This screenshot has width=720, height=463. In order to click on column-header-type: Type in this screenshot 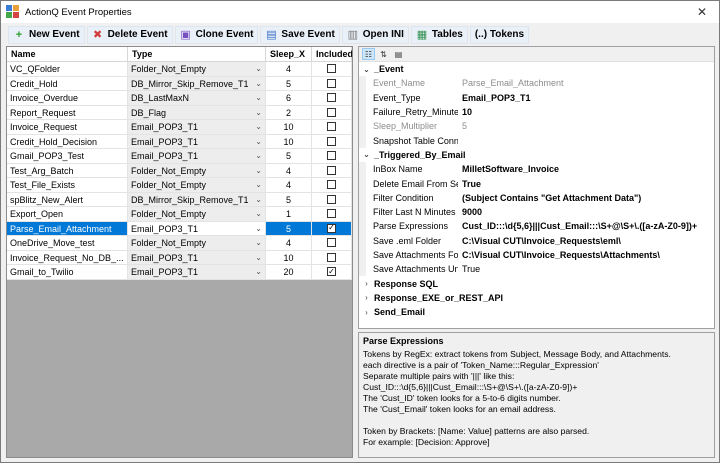, I will do `click(197, 54)`.